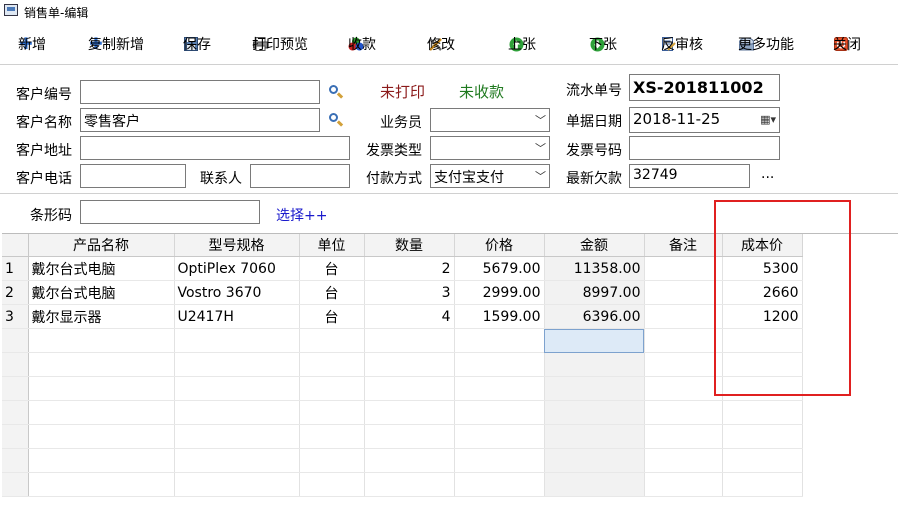 This screenshot has height=522, width=898. I want to click on col-header-model: 型号规格, so click(237, 245).